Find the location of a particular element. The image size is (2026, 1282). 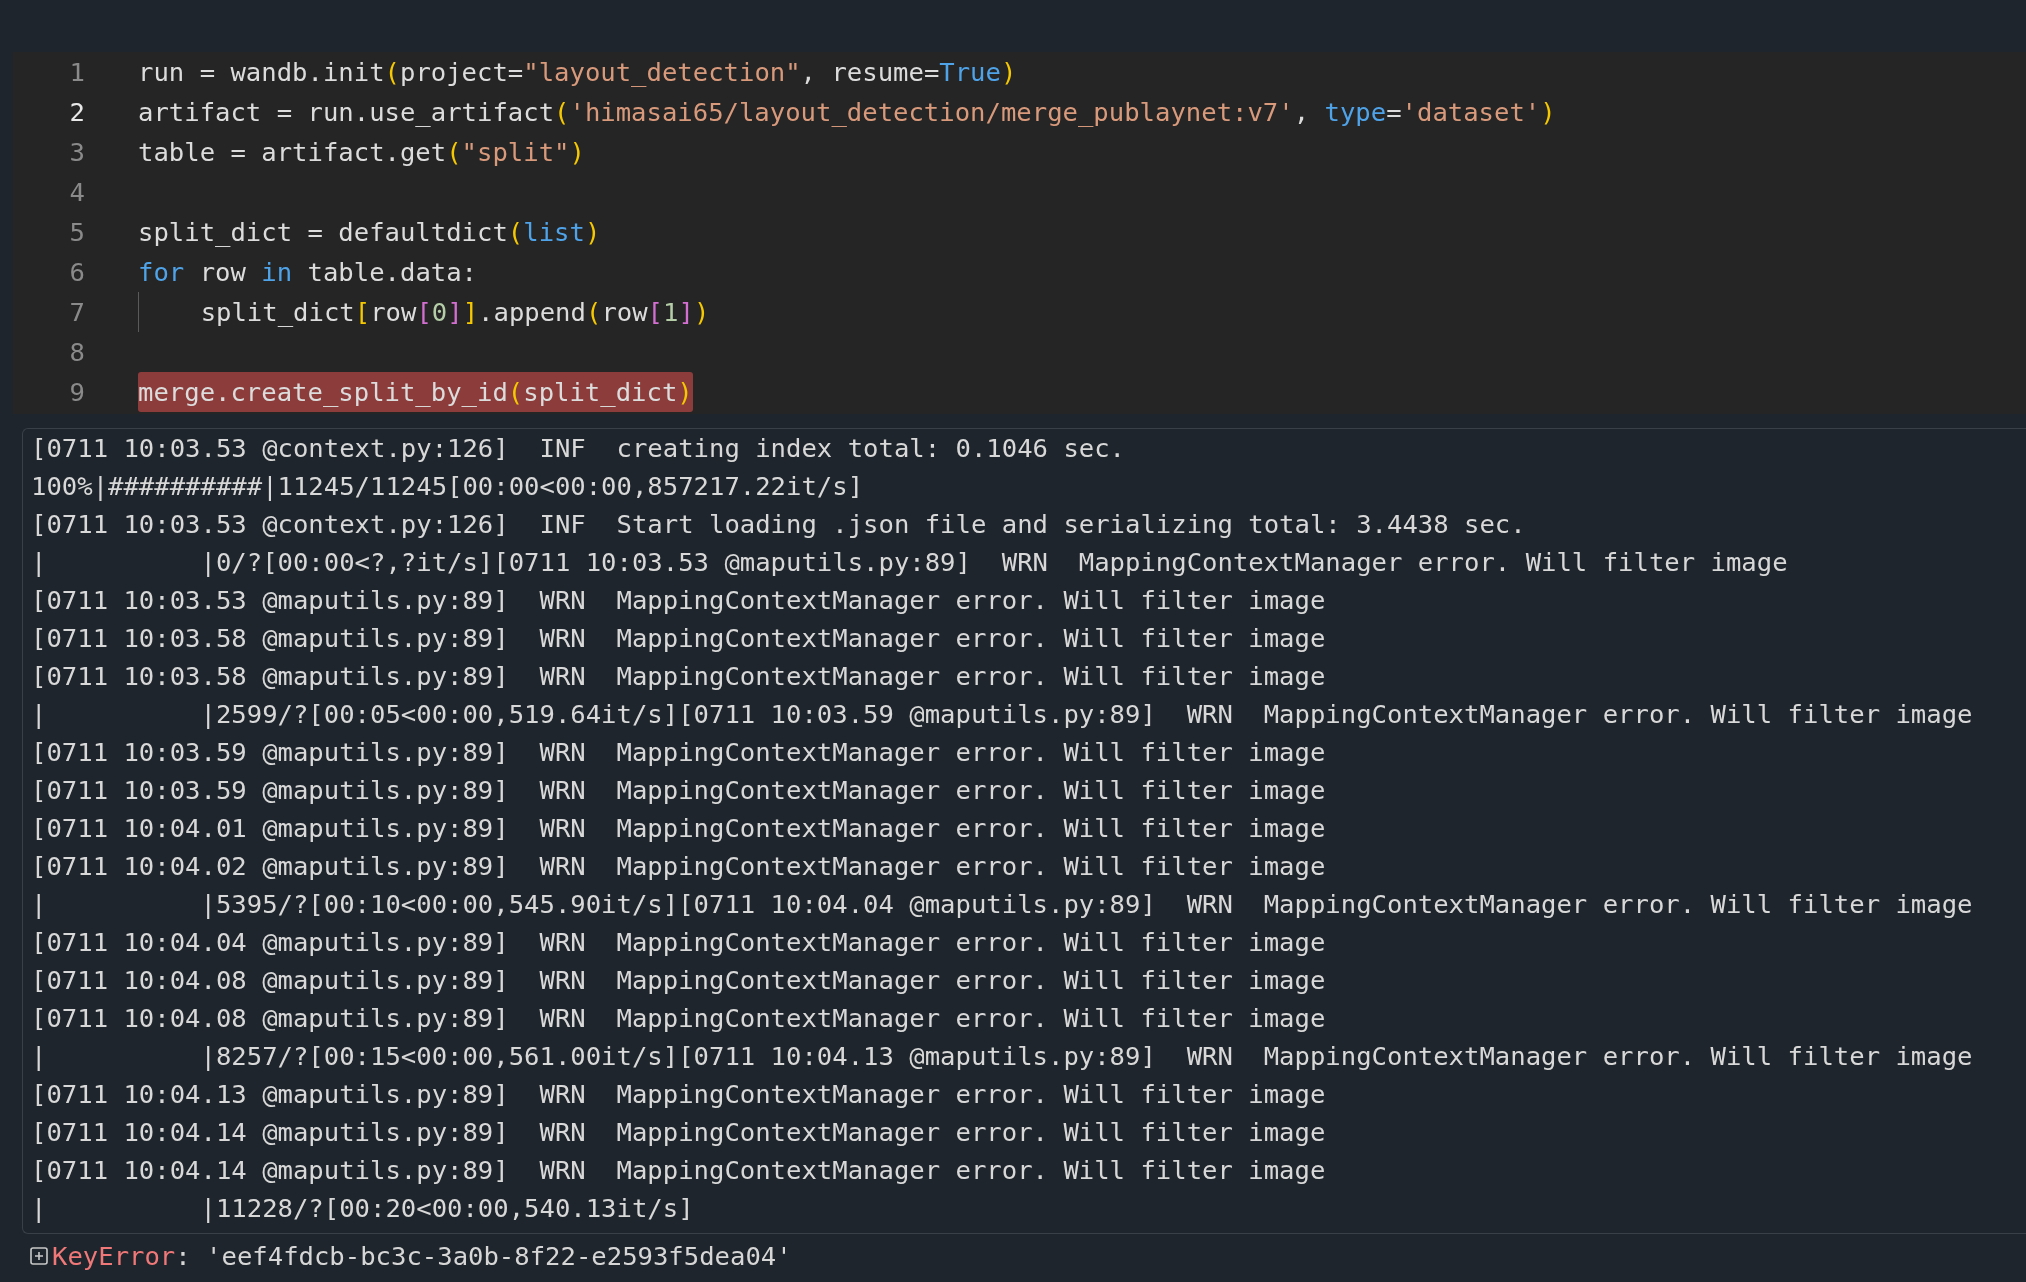

log-line: [0711 10:04.13 @maputils.py:89] WRN MappingContextManager error. Will filter image is located at coordinates (678, 1094).